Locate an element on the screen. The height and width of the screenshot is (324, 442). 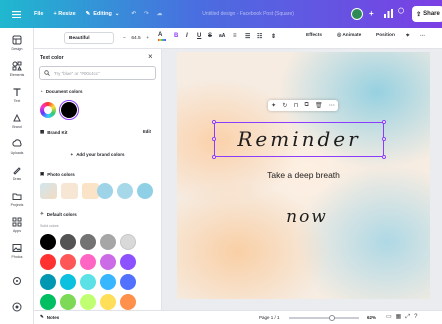
headline-text: Reminder is located at coordinates (299, 139).